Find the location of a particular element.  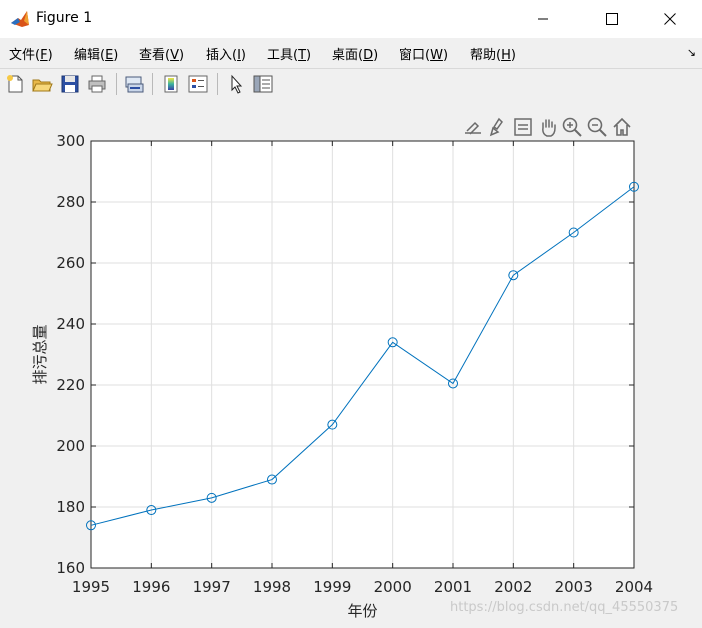

maximize-button is located at coordinates (612, 19).